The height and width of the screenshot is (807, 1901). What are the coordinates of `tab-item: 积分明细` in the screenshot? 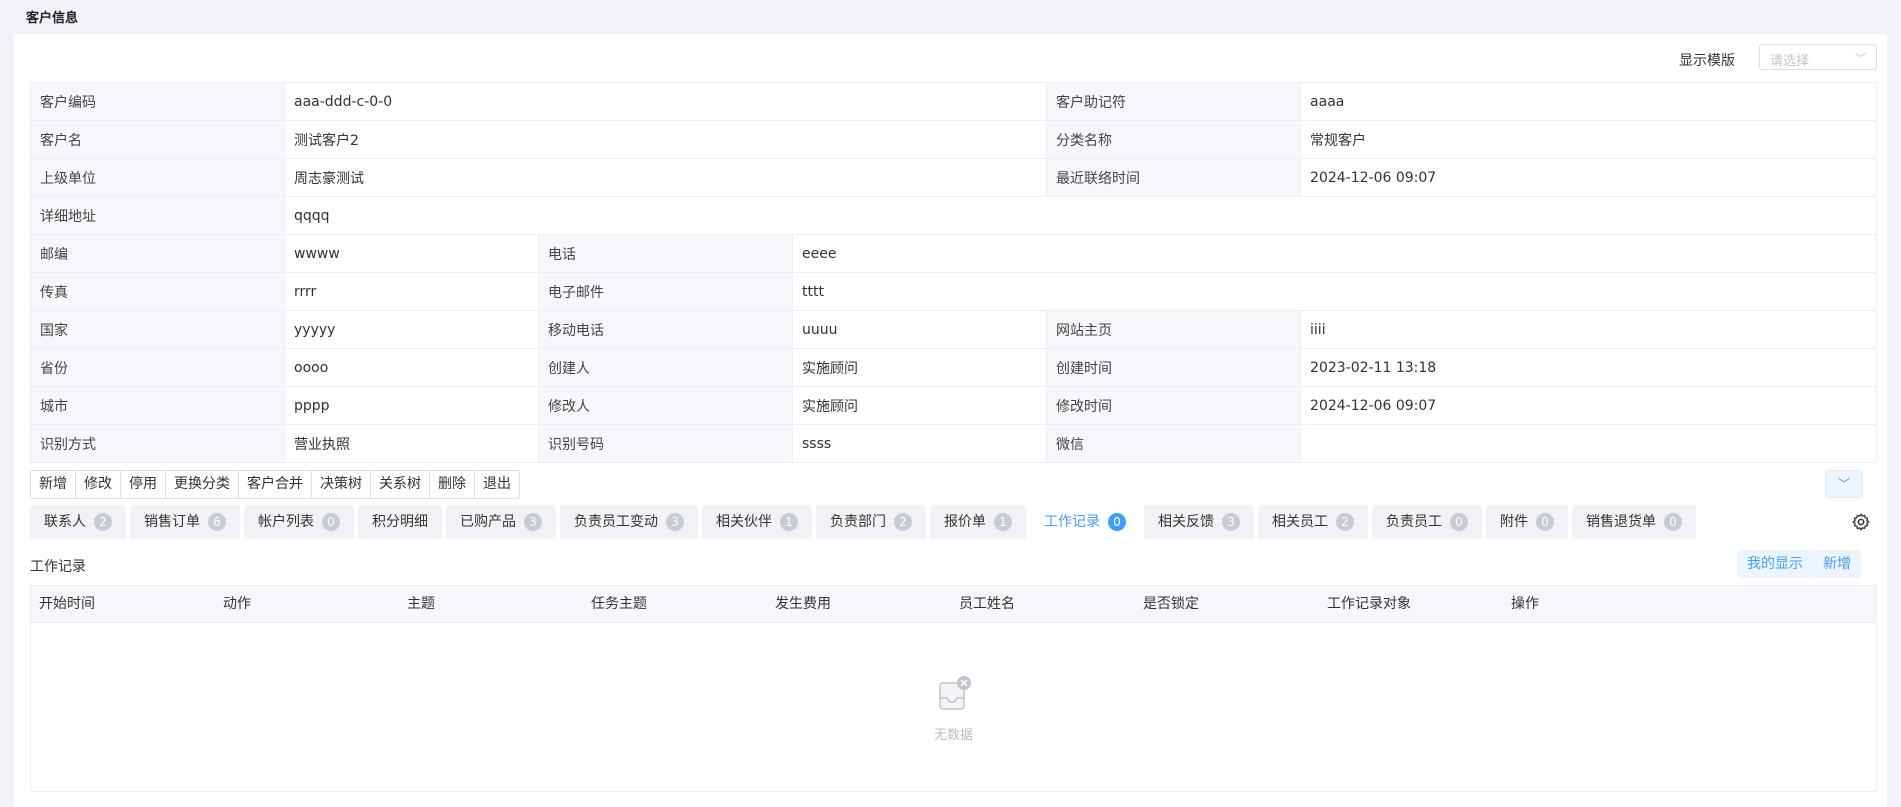 It's located at (400, 522).